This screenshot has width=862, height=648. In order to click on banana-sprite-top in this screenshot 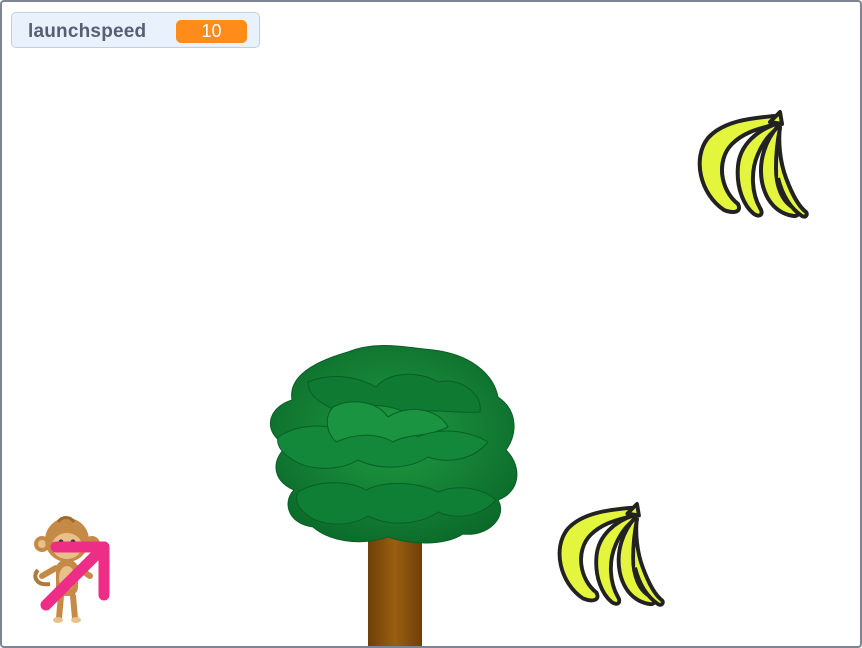, I will do `click(752, 166)`.